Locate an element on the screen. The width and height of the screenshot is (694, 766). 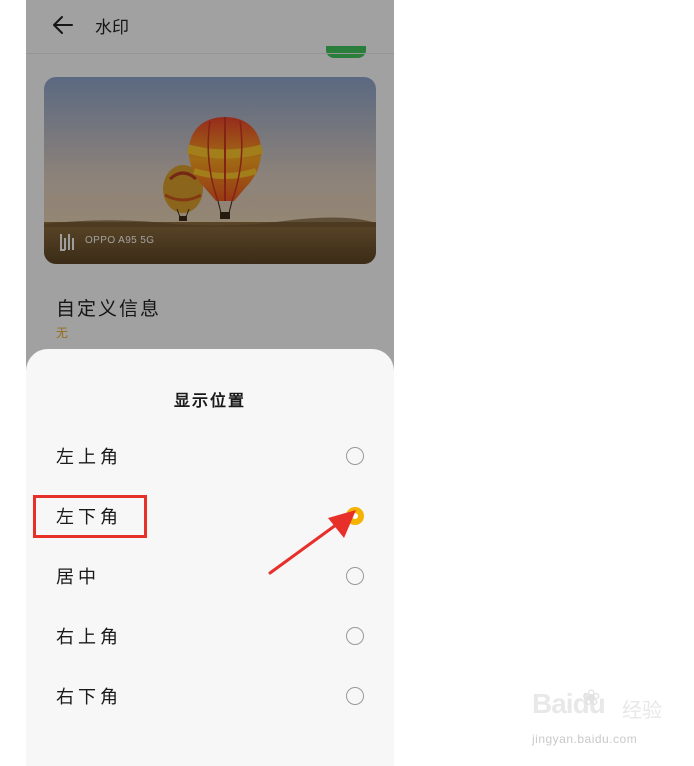
option-label: 居中 is located at coordinates (78, 577).